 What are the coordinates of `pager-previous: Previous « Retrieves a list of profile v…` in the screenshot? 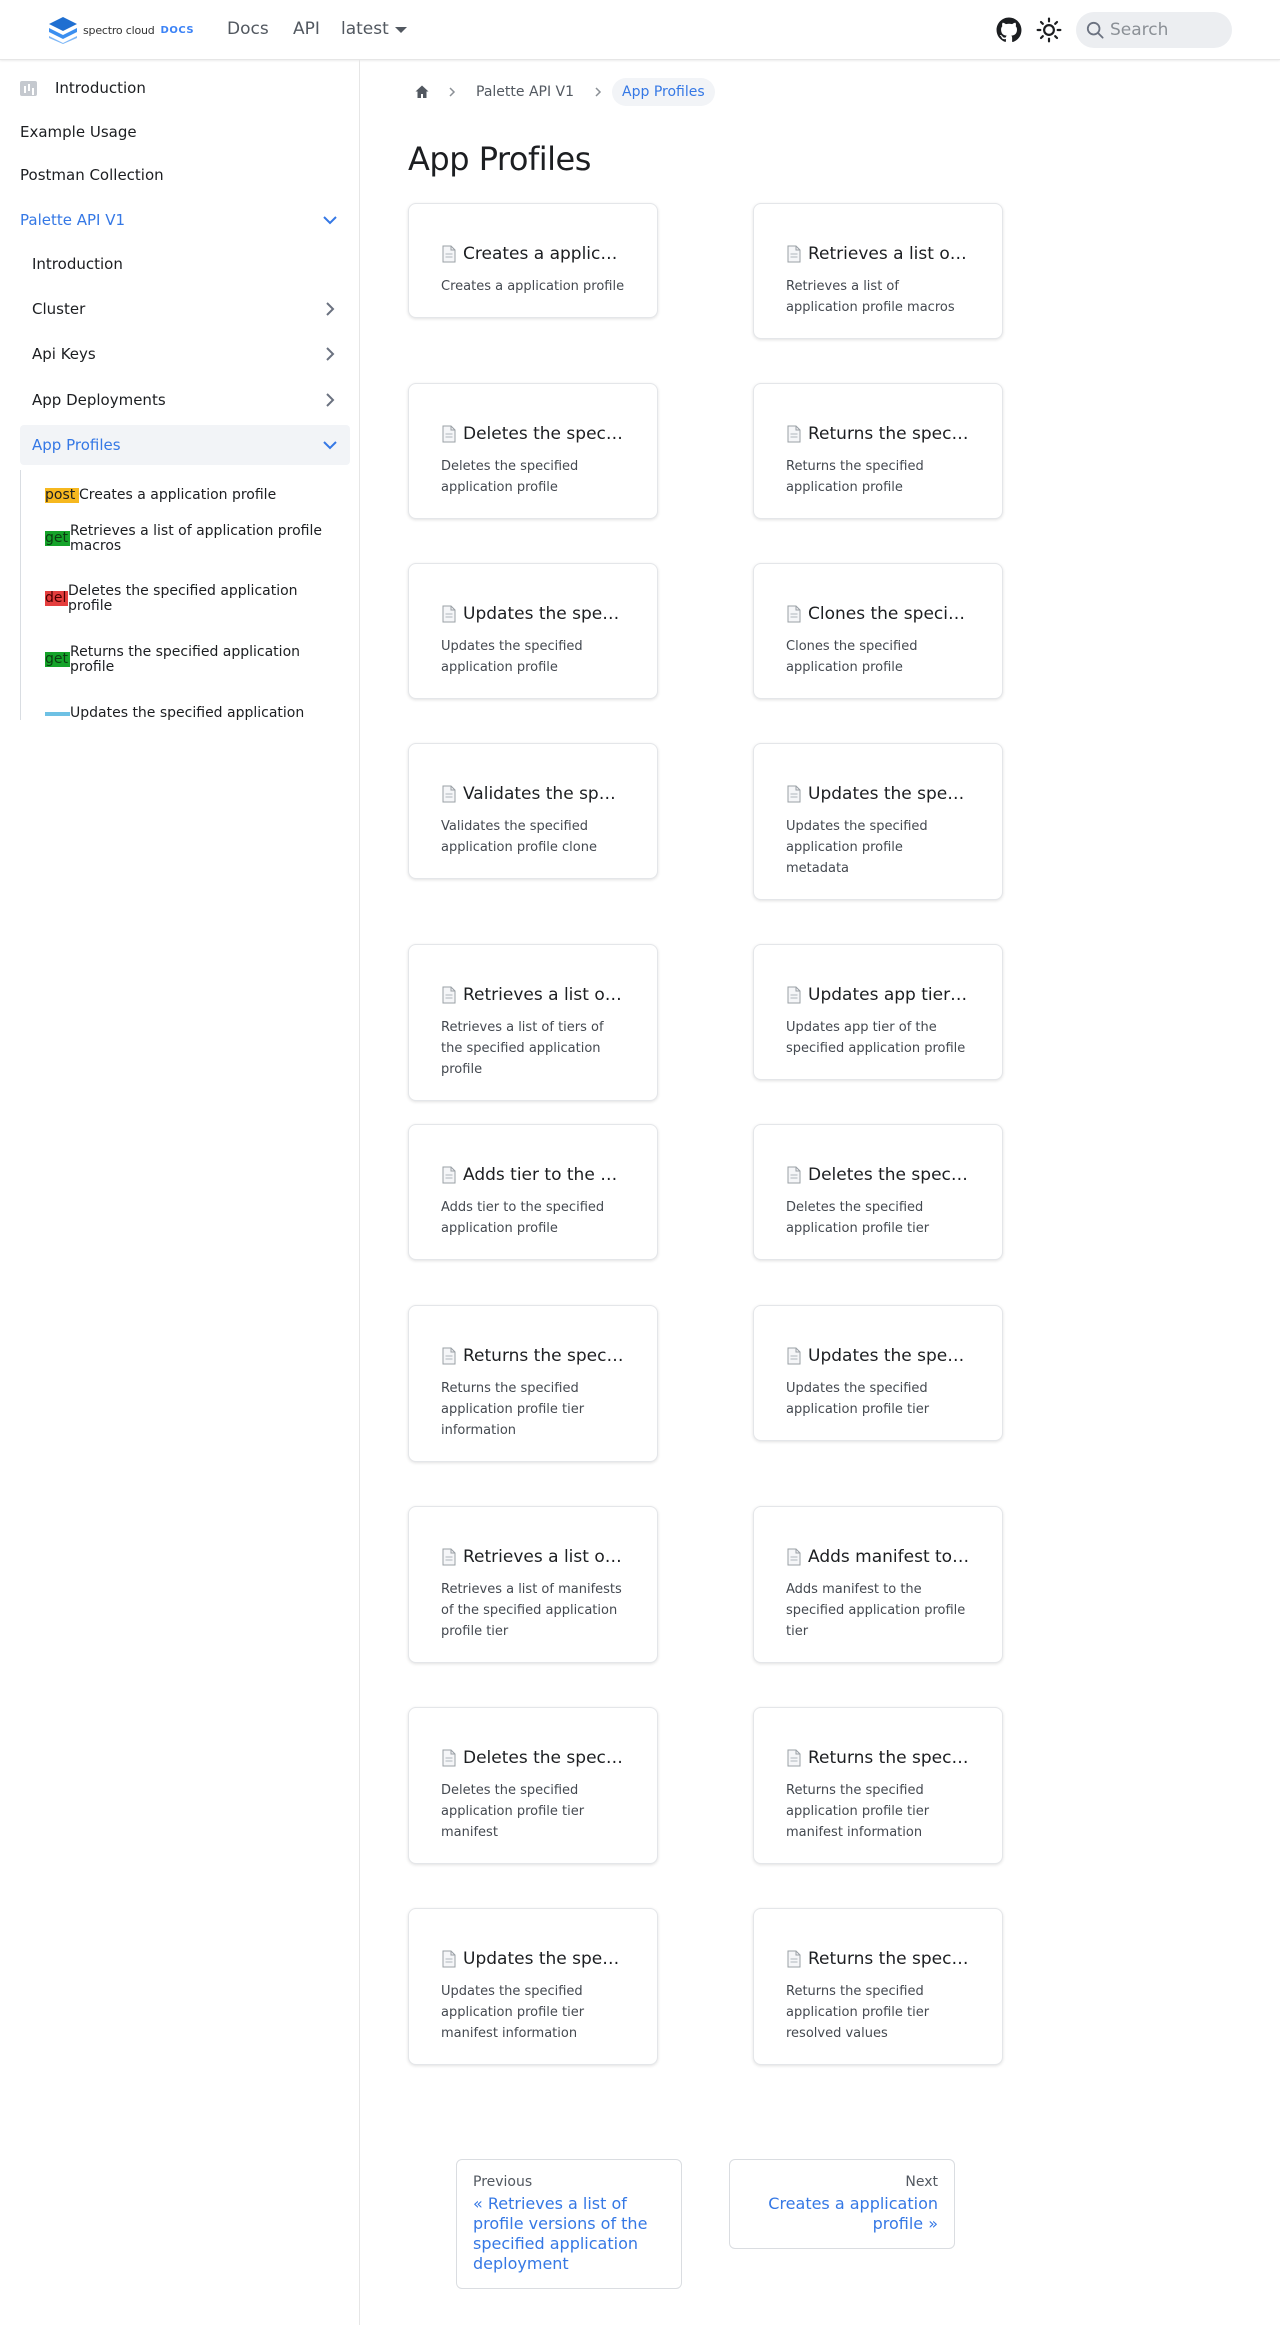 It's located at (569, 2224).